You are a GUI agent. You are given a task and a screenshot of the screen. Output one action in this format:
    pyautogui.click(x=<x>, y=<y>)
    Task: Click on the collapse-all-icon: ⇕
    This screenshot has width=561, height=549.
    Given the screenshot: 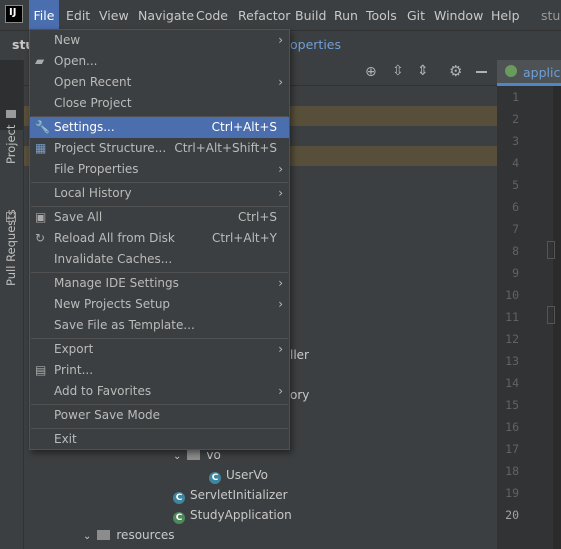 What is the action you would take?
    pyautogui.click(x=423, y=71)
    